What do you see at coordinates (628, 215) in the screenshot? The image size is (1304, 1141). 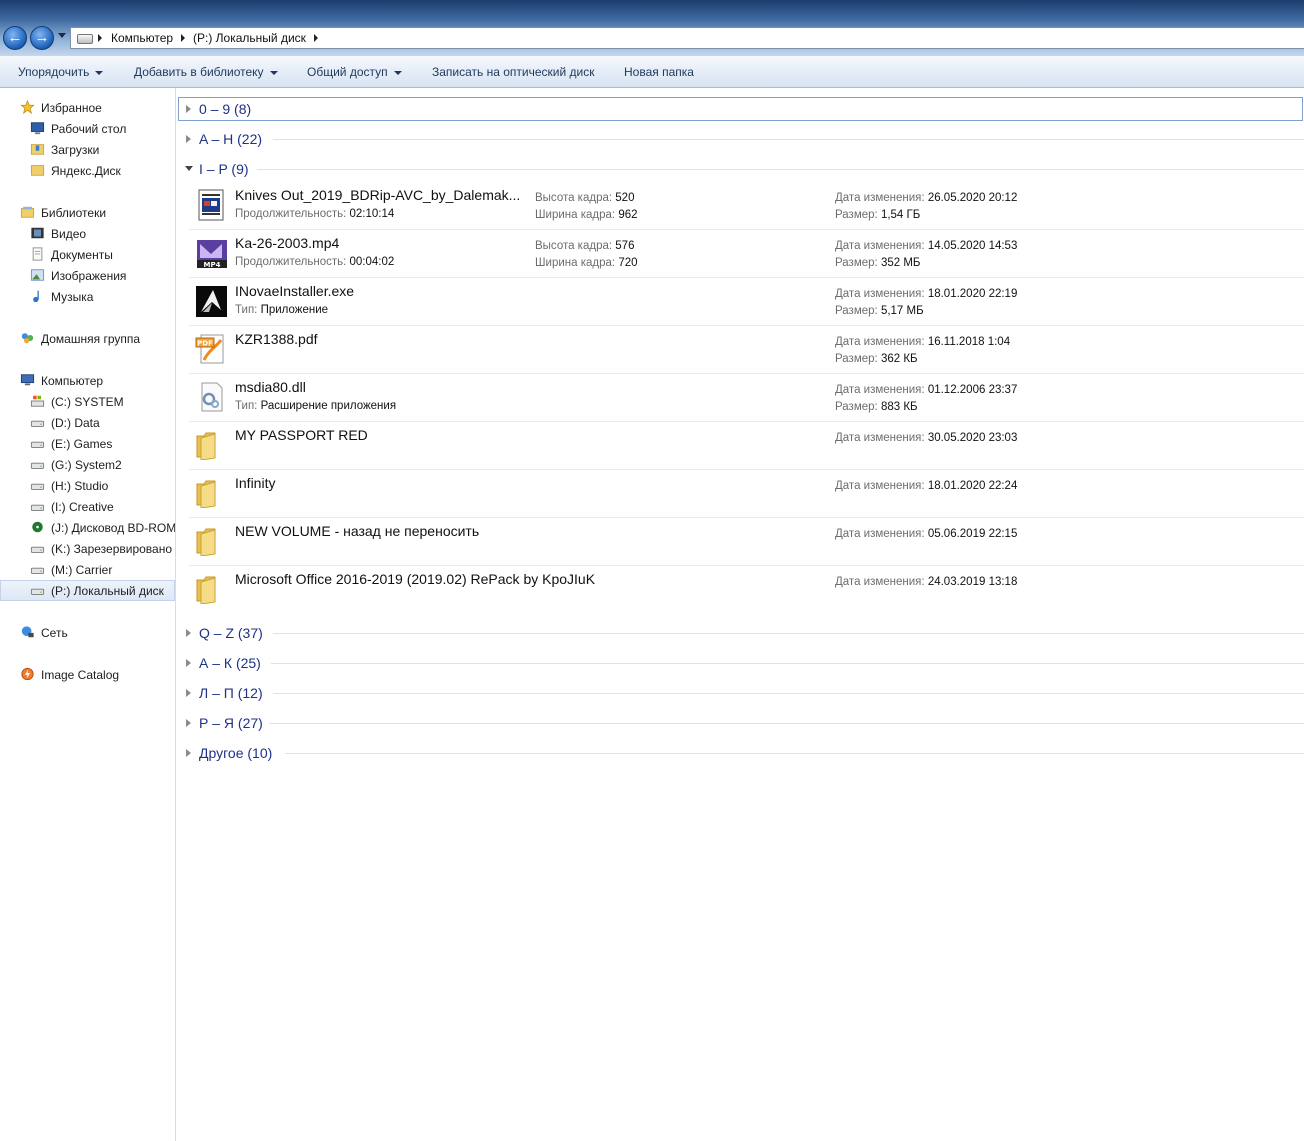 I see `frame-width-value: 962` at bounding box center [628, 215].